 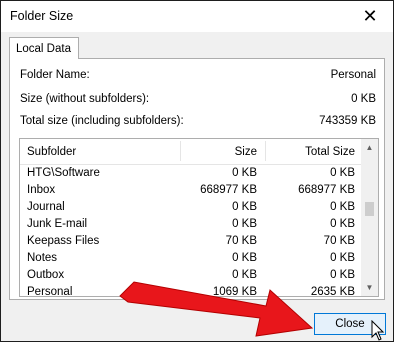 I want to click on total-size-value: 743359 KB, so click(x=347, y=121).